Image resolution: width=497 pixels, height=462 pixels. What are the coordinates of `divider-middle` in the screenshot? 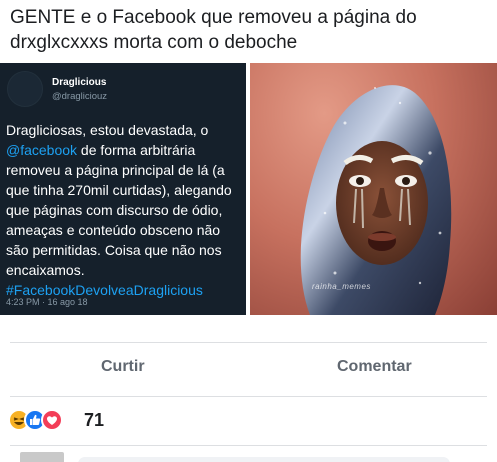 It's located at (248, 396).